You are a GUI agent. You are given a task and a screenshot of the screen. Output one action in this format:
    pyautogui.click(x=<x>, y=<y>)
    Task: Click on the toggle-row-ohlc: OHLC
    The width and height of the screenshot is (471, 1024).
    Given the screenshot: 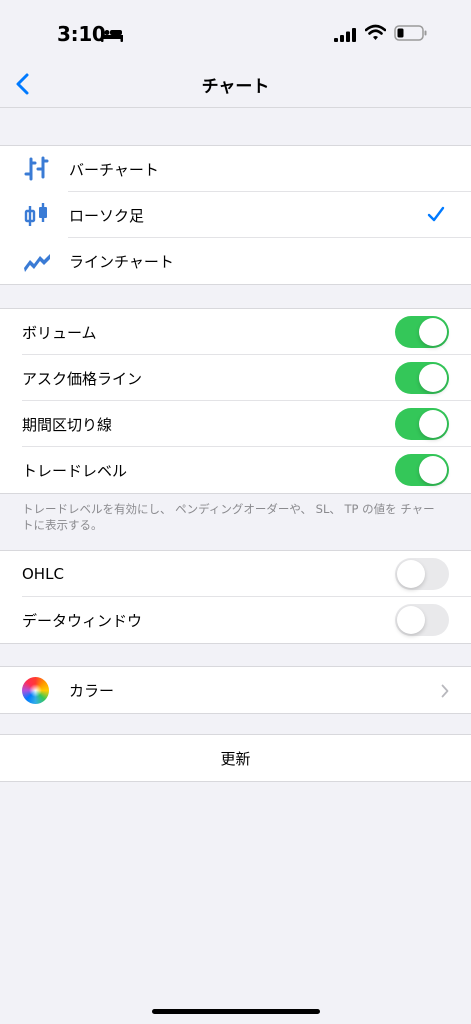 What is the action you would take?
    pyautogui.click(x=235, y=574)
    